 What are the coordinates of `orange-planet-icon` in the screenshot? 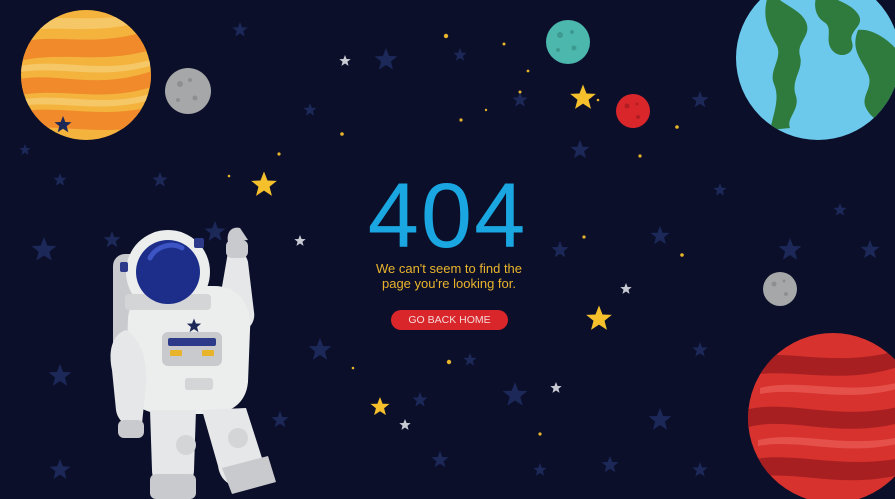 It's located at (86, 75).